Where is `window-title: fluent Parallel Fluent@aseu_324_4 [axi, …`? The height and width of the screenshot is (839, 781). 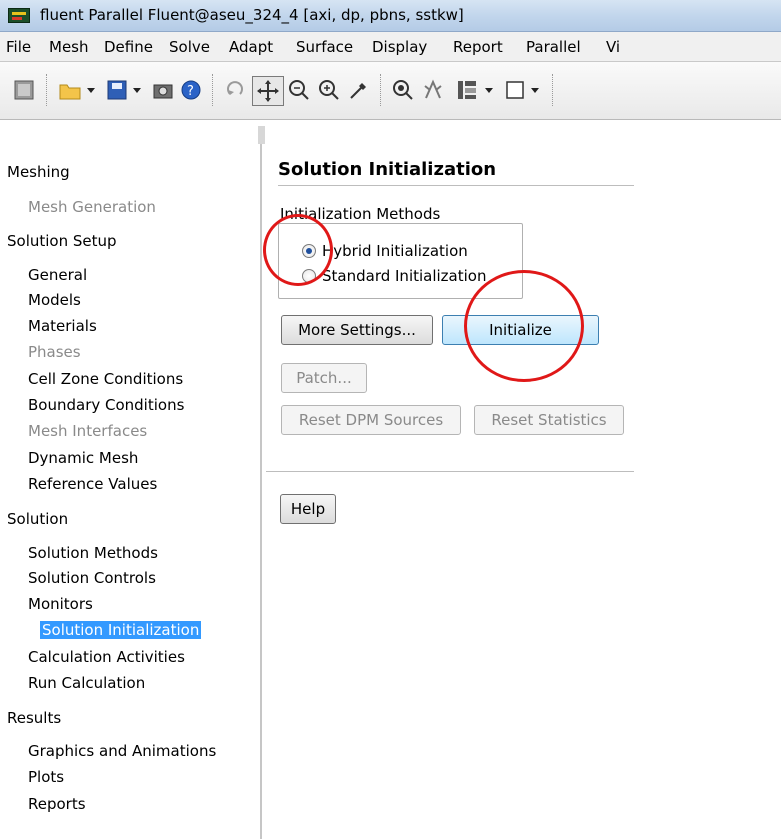
window-title: fluent Parallel Fluent@aseu_324_4 [axi, … is located at coordinates (252, 15).